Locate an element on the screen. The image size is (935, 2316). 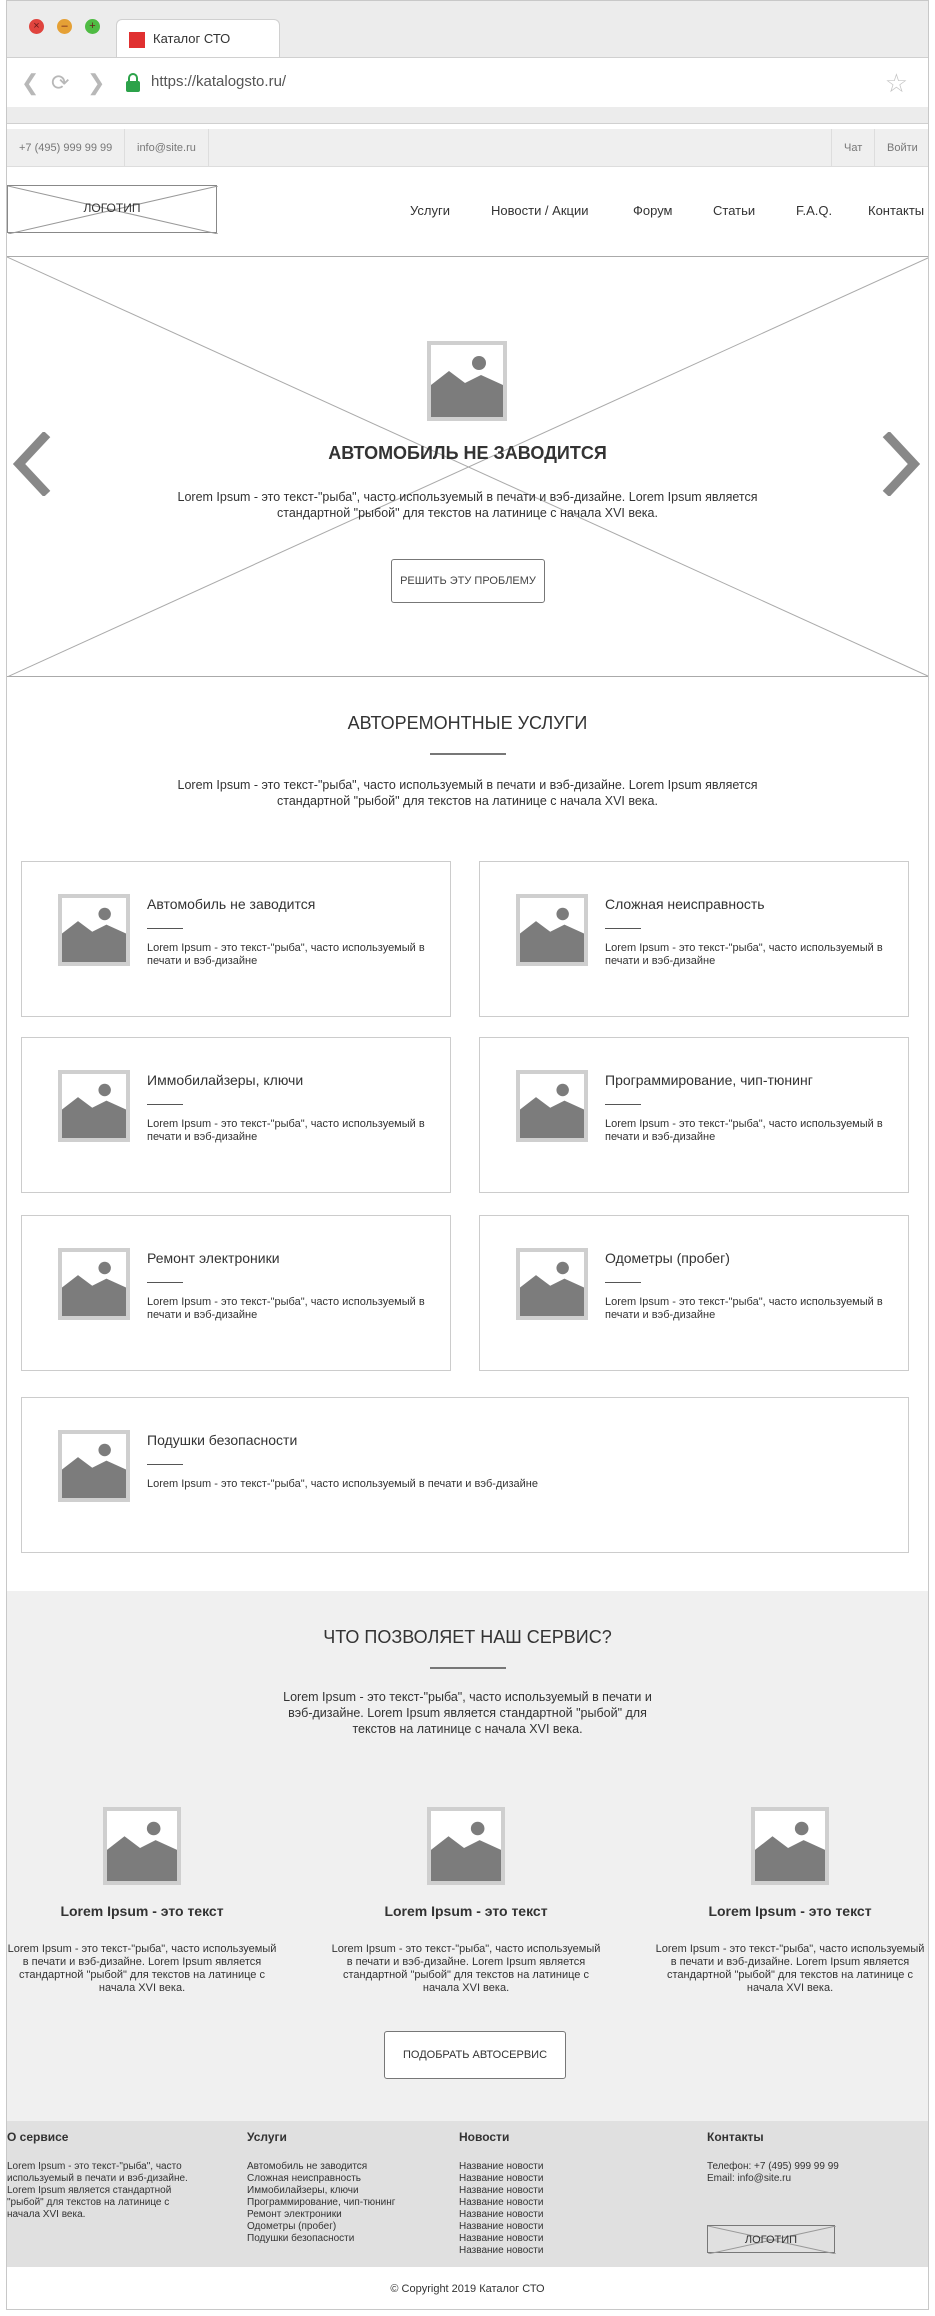
top-email: info@site.ru is located at coordinates (167, 148).